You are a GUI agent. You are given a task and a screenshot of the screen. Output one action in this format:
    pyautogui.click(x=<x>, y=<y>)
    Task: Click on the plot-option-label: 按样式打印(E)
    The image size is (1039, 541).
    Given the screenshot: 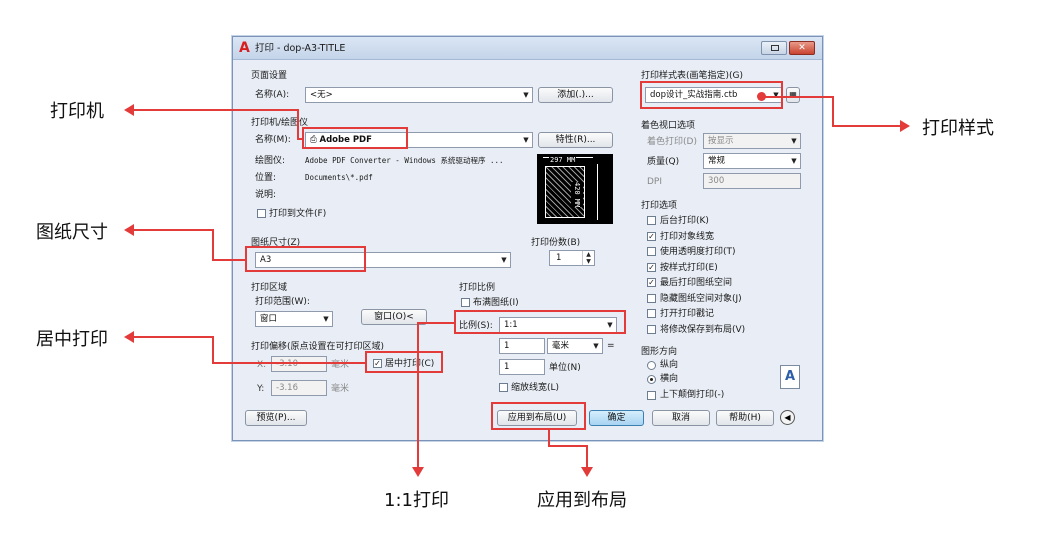 What is the action you would take?
    pyautogui.click(x=689, y=267)
    